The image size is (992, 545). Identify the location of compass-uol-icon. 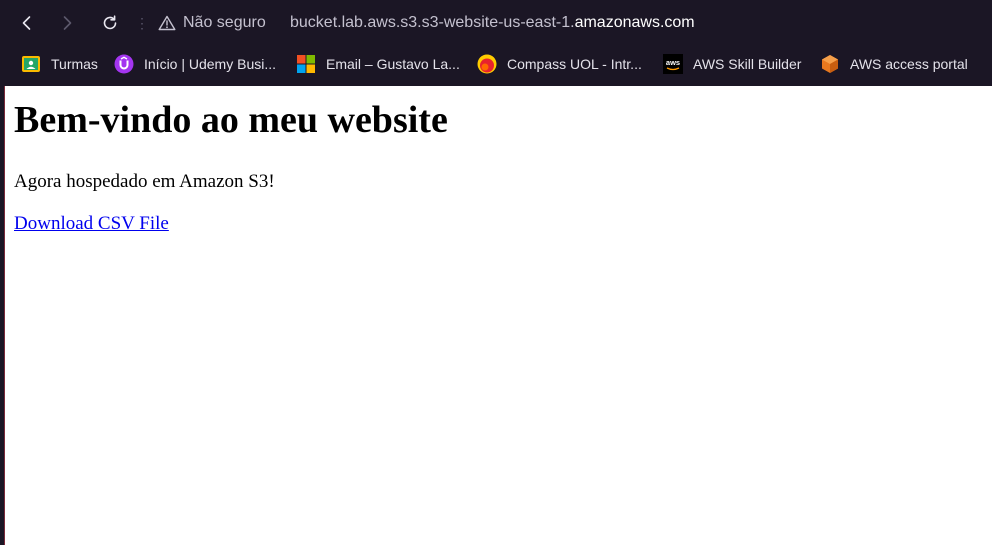
(487, 64).